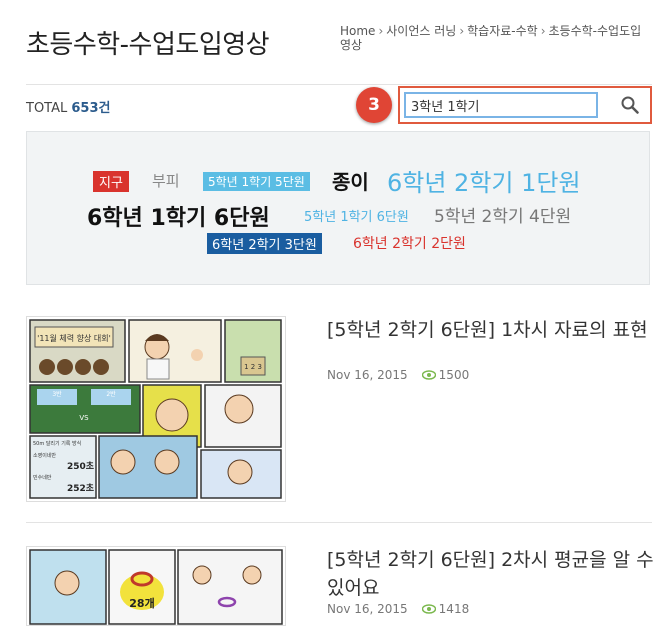 The width and height of the screenshot is (668, 626). I want to click on step-badge: 3, so click(374, 105).